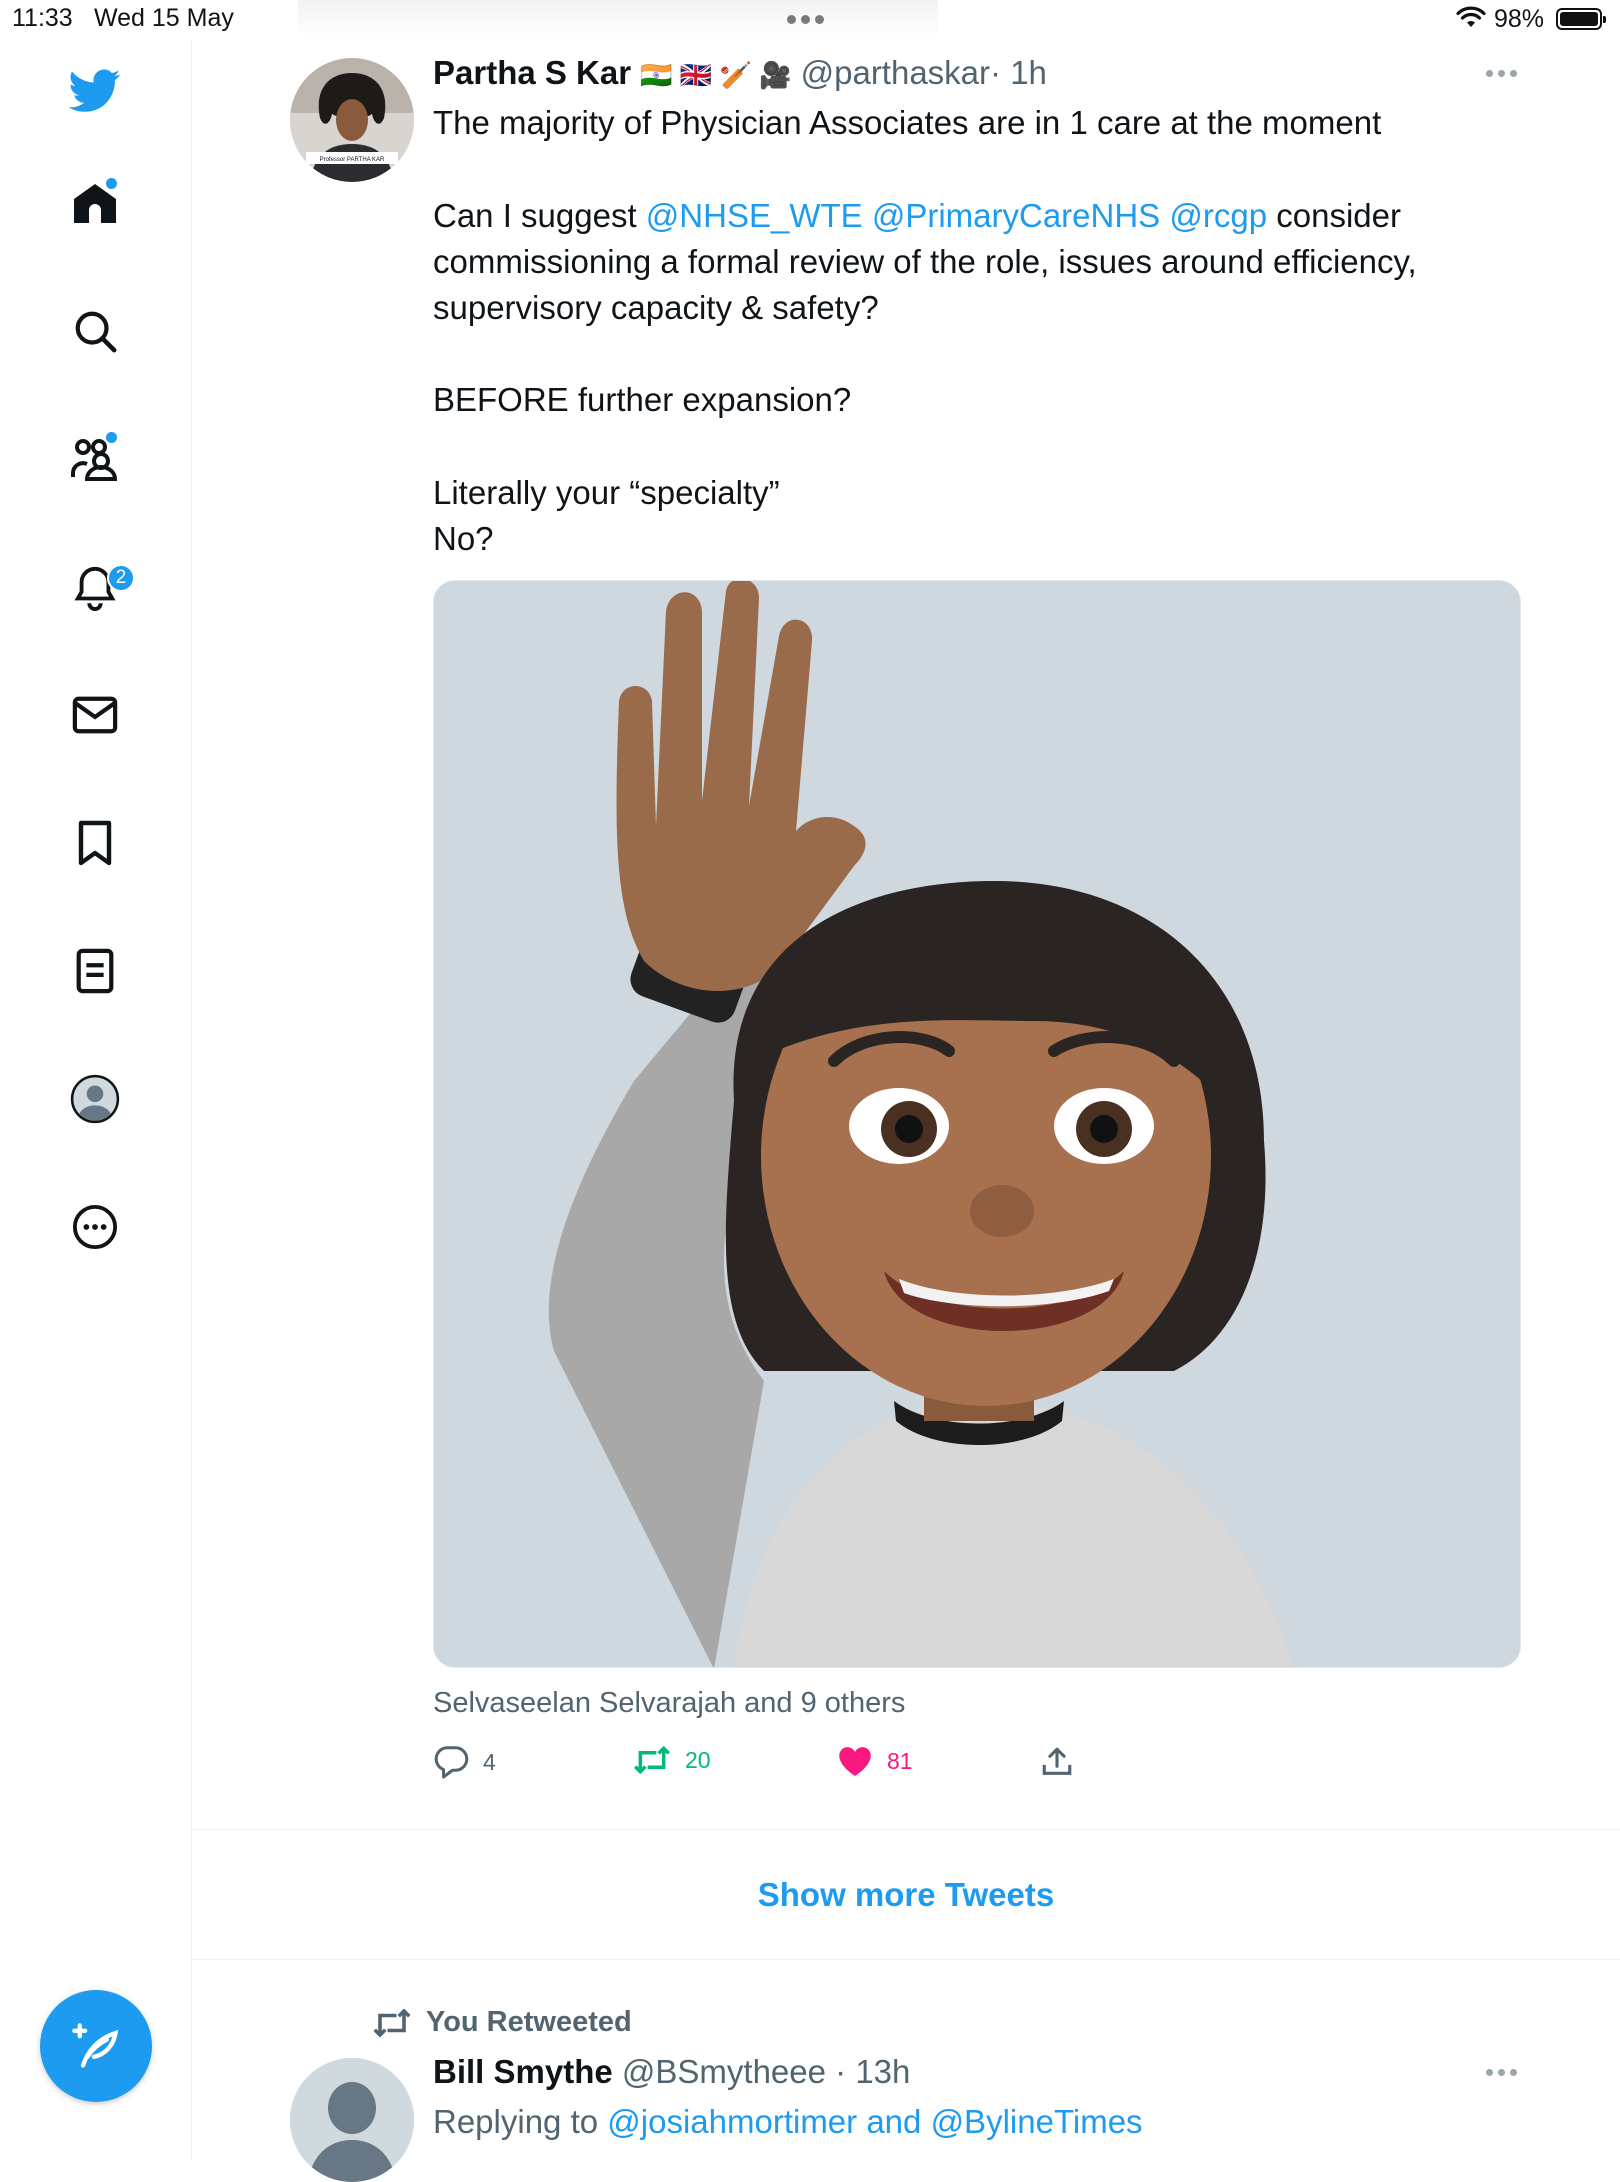  Describe the element at coordinates (618, 19) in the screenshot. I see `multitask-bar` at that location.